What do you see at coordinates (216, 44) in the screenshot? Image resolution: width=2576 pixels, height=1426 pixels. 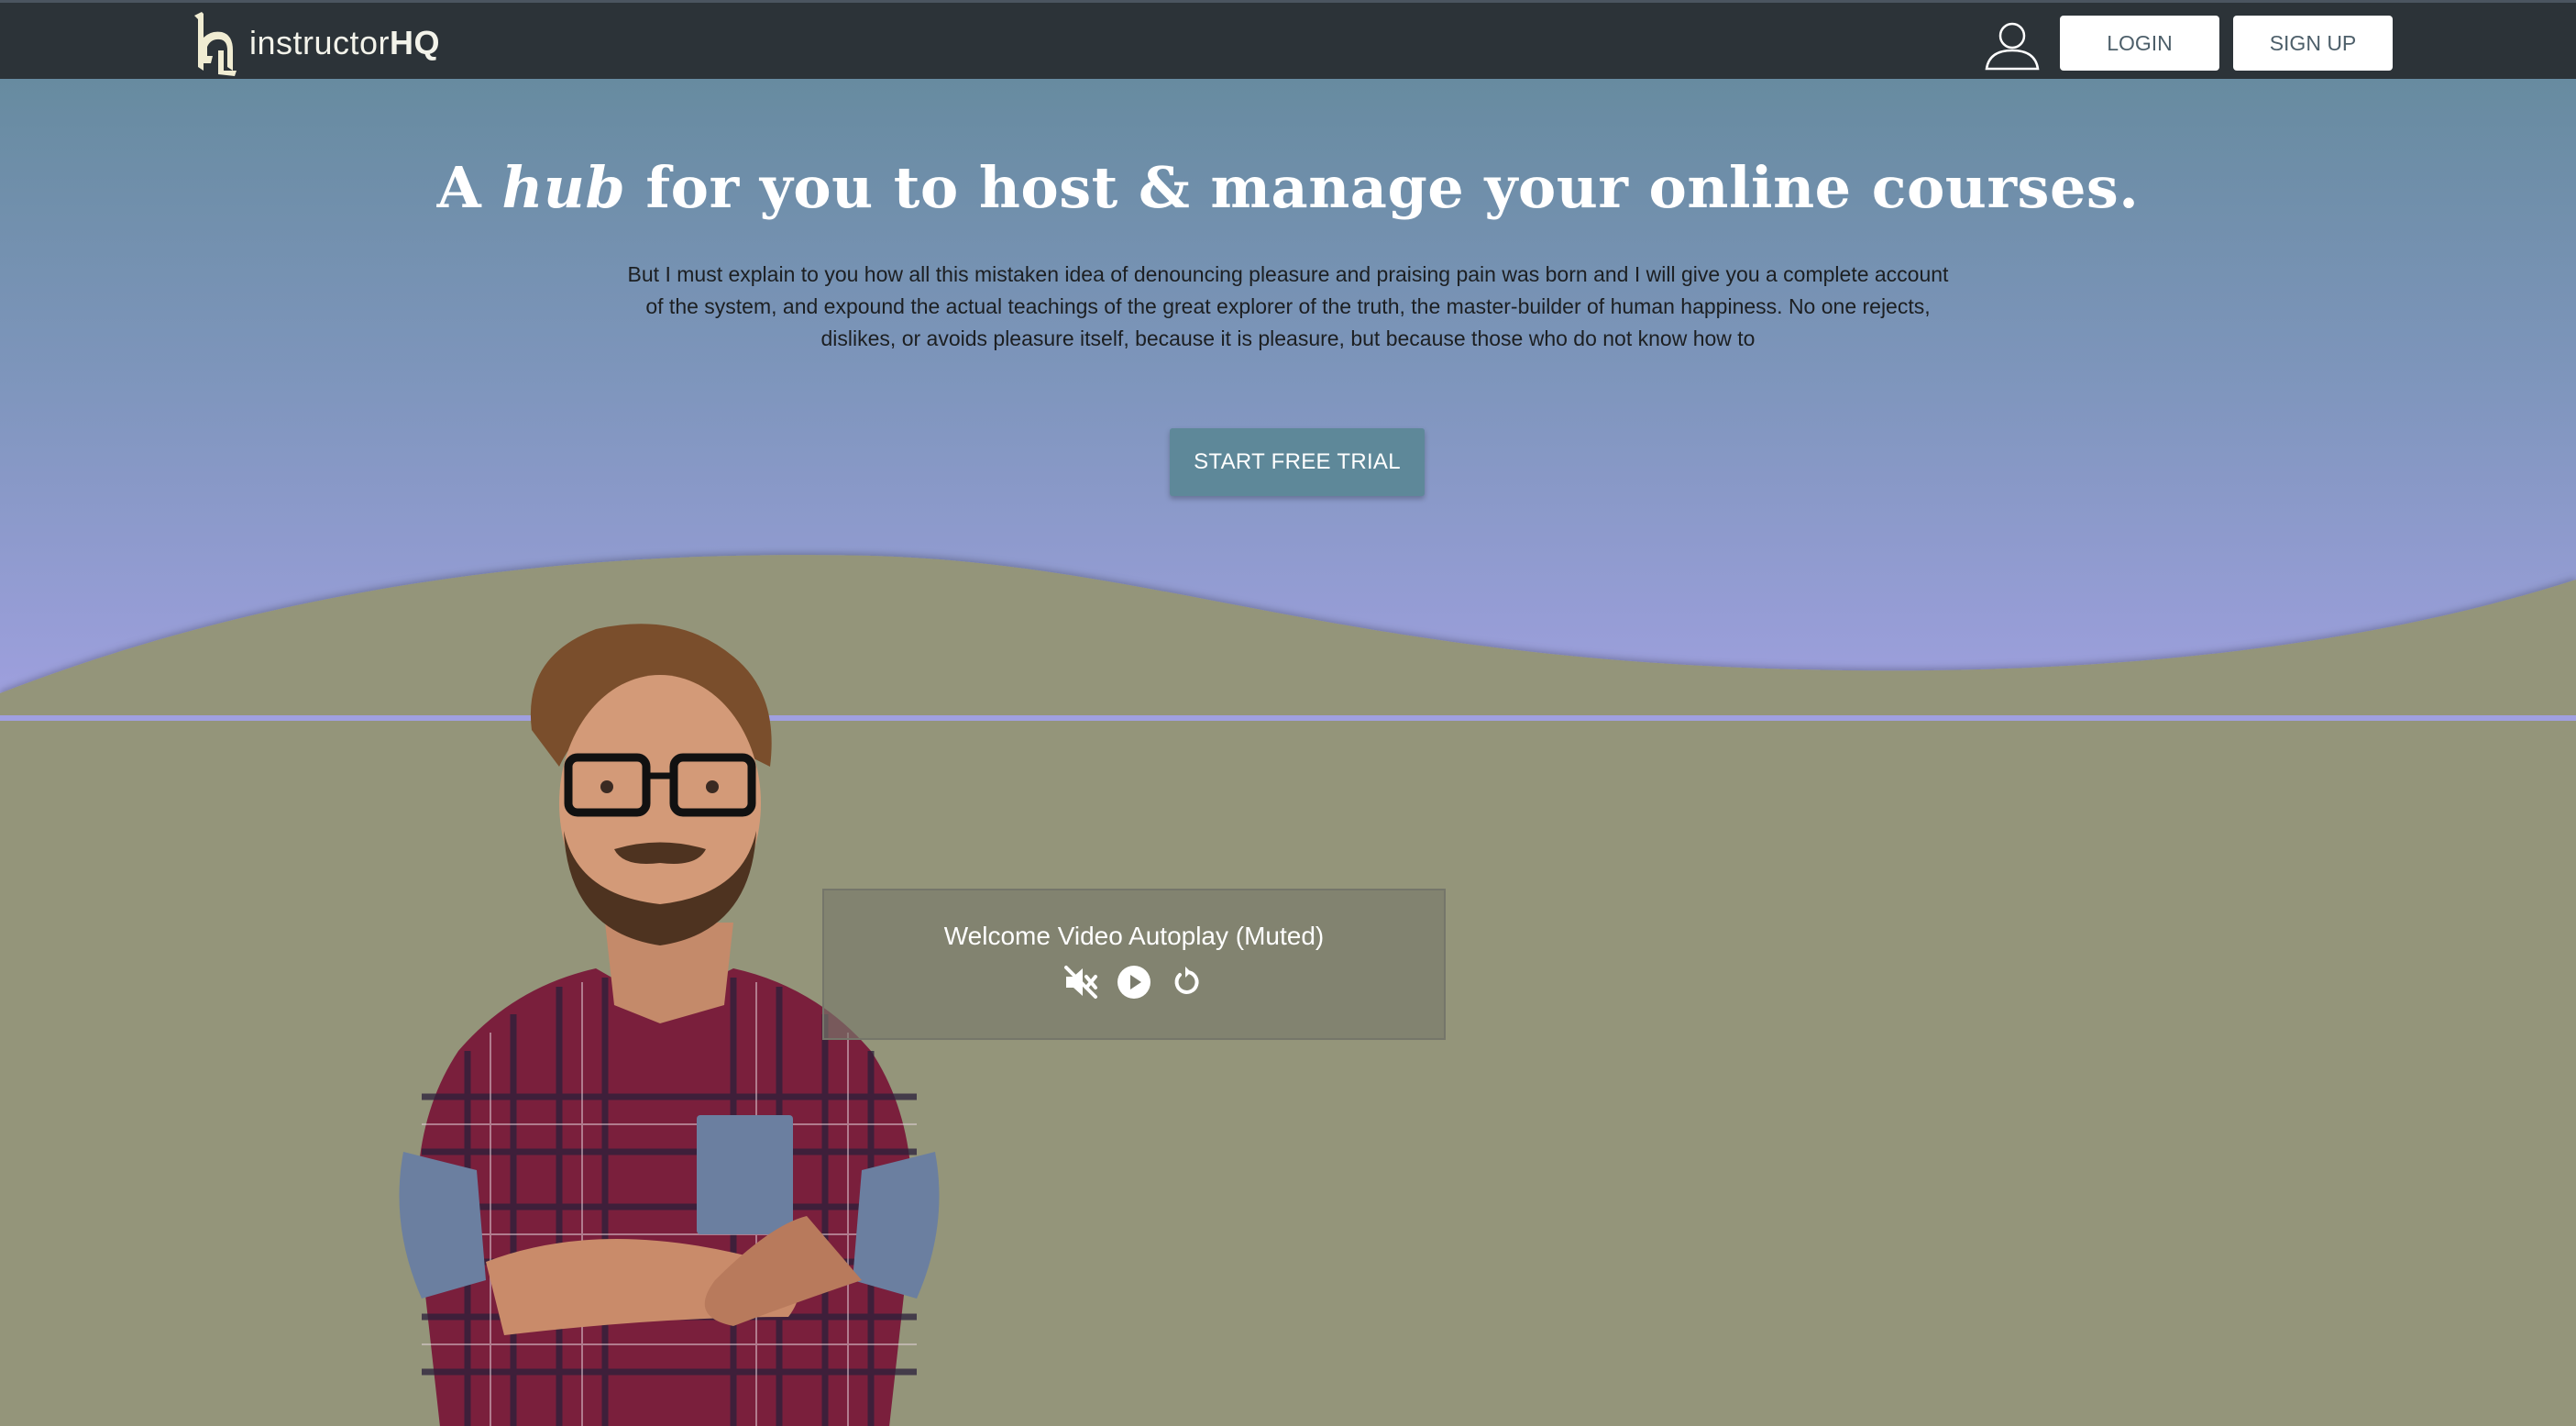 I see `logo-mark-icon` at bounding box center [216, 44].